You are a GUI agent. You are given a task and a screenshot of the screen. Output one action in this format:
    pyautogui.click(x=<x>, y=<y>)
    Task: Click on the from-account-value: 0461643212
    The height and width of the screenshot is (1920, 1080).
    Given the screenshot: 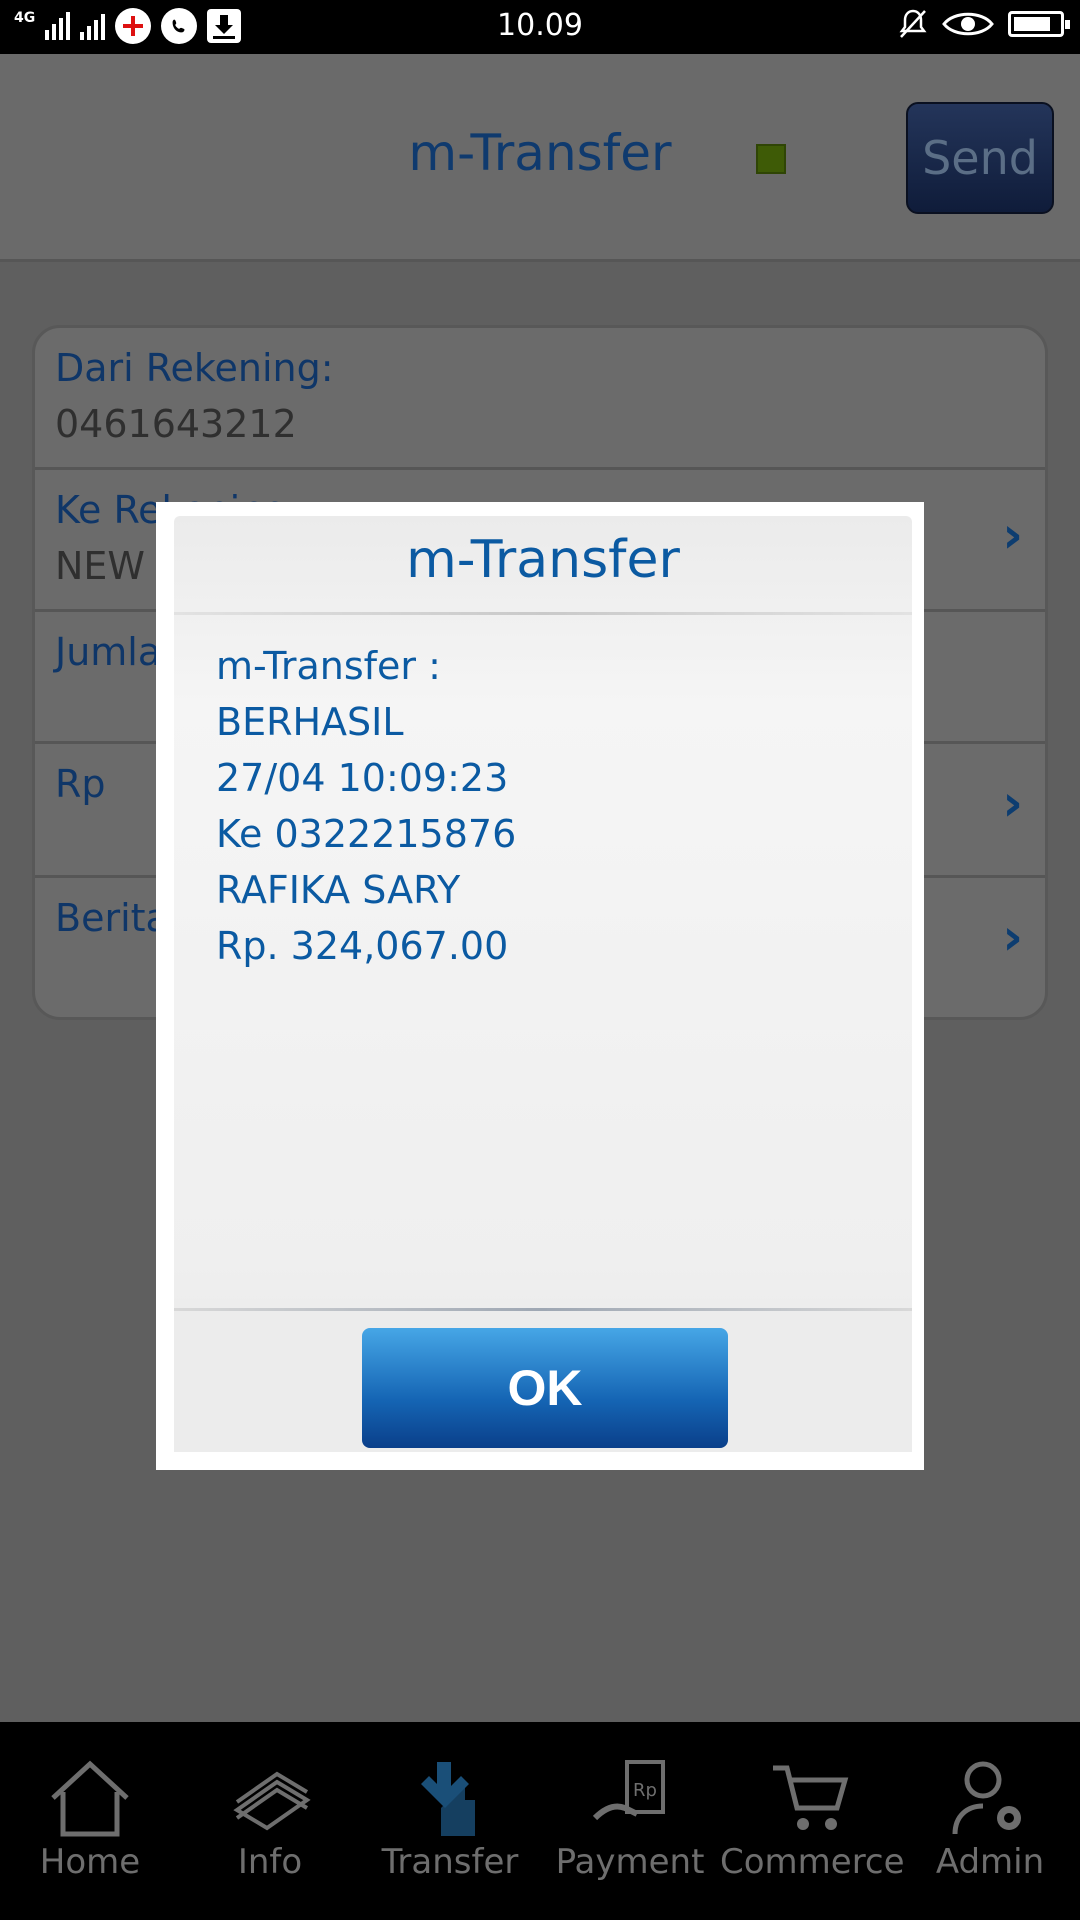 What is the action you would take?
    pyautogui.click(x=176, y=424)
    